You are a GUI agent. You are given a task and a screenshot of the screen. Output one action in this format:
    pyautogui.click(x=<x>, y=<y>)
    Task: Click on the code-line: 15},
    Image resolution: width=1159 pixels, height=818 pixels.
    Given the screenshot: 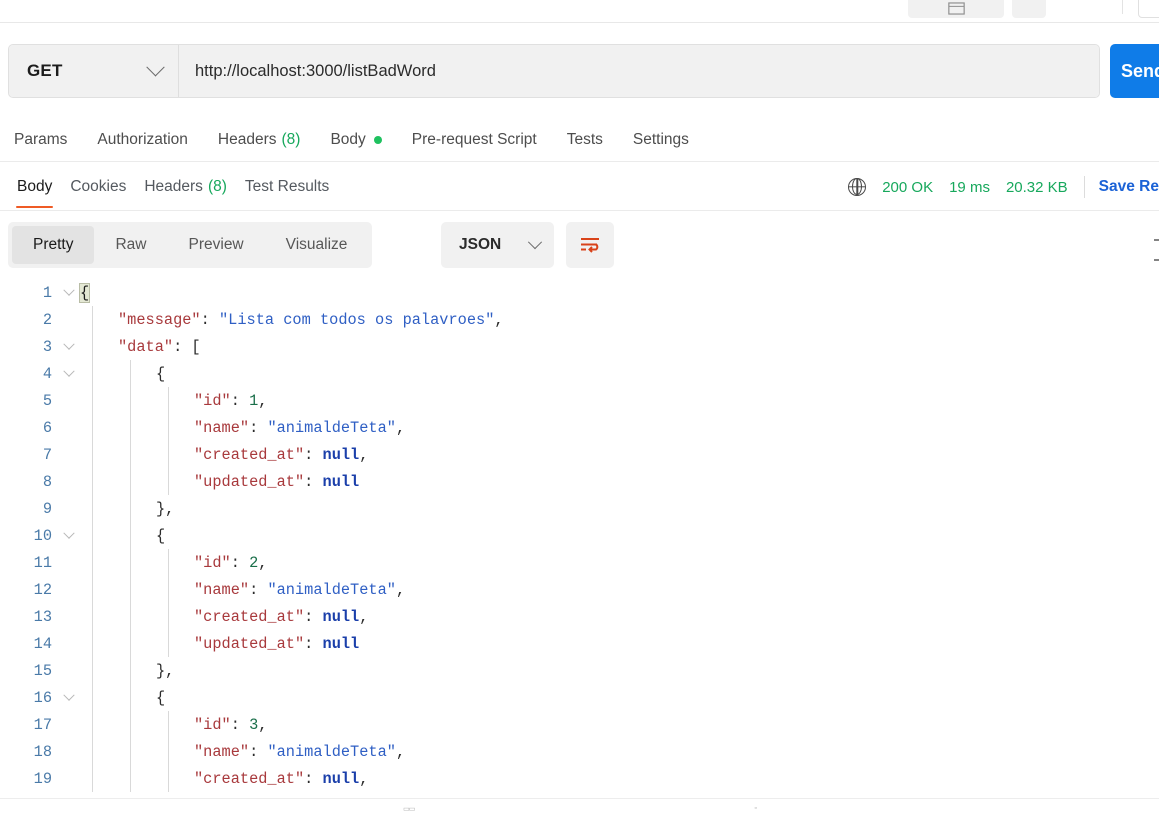 What is the action you would take?
    pyautogui.click(x=579, y=670)
    